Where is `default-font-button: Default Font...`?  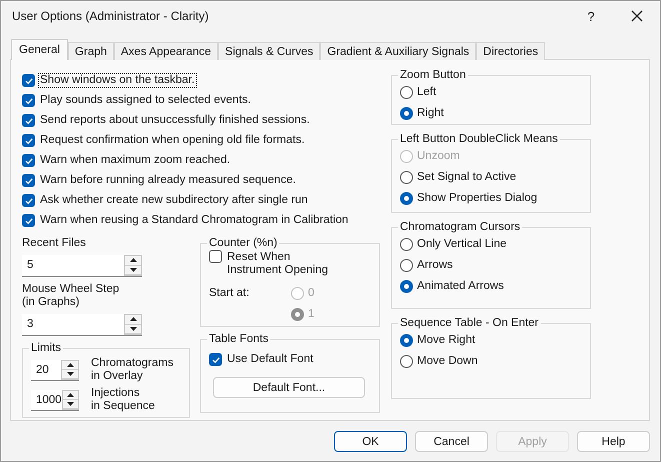 default-font-button: Default Font... is located at coordinates (289, 387).